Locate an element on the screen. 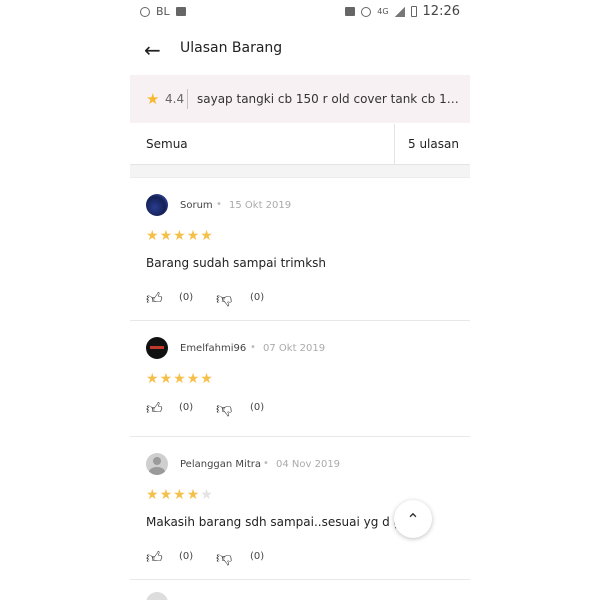 This screenshot has height=600, width=600. status-left: BL is located at coordinates (163, 11).